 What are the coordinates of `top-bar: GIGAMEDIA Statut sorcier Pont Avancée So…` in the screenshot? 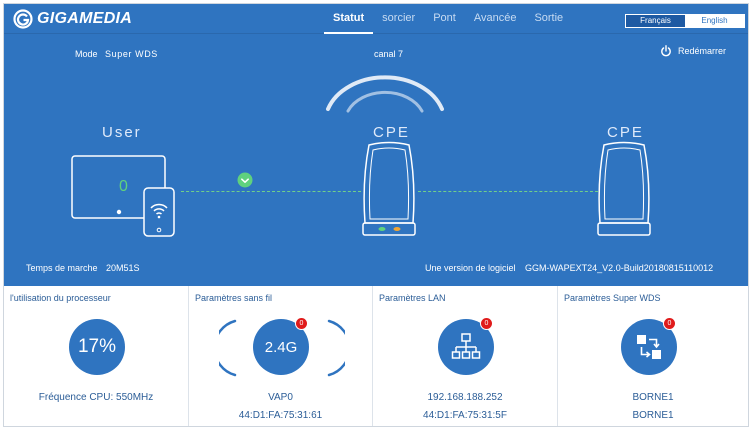 It's located at (376, 19).